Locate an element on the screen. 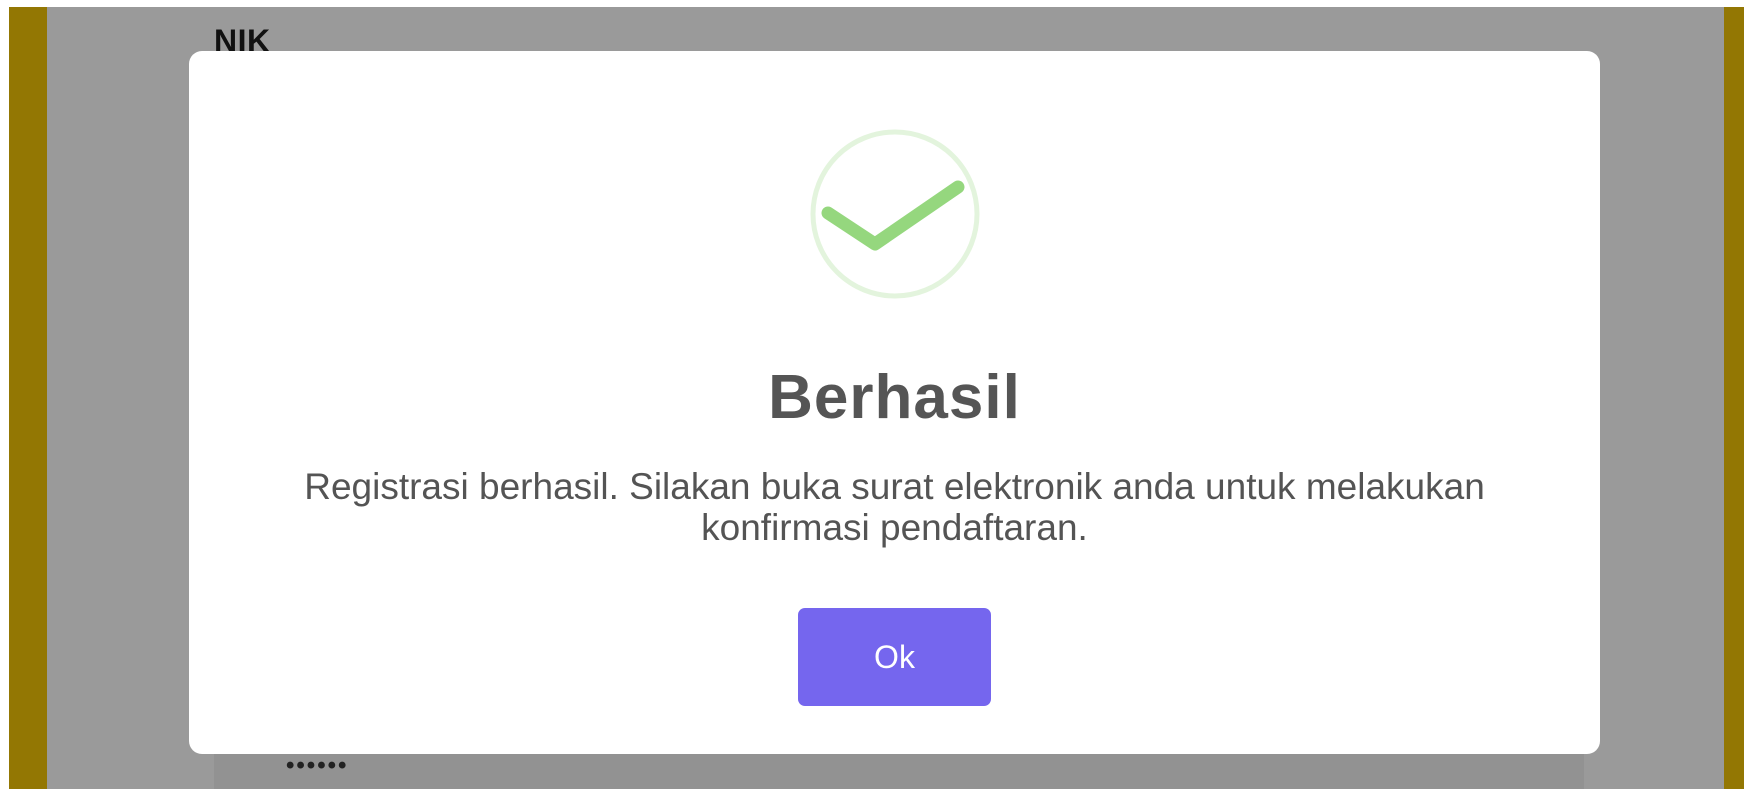 This screenshot has height=789, width=1763. success-checkmark-icon is located at coordinates (895, 214).